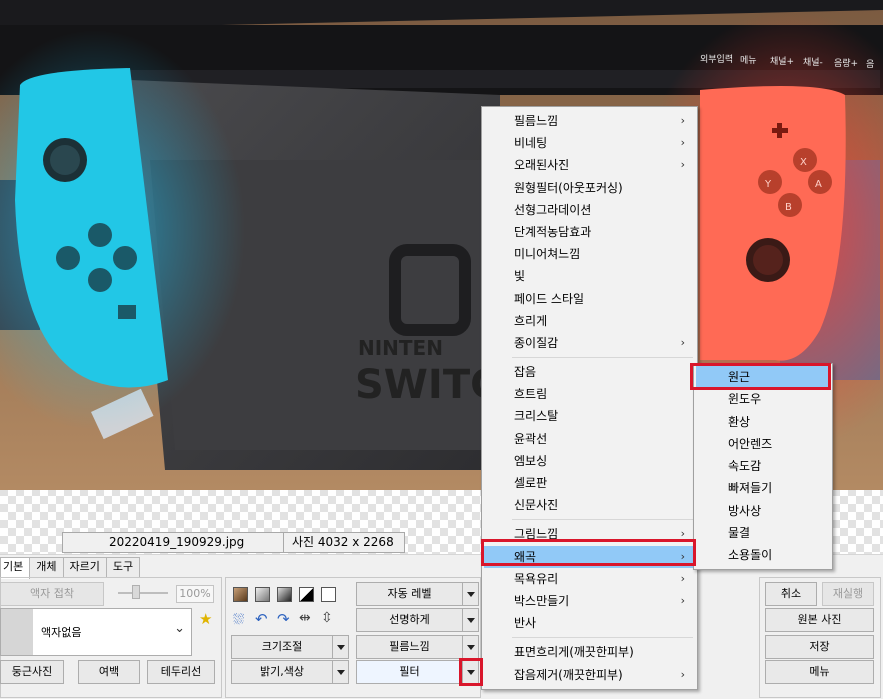 The image size is (883, 699). Describe the element at coordinates (262, 619) in the screenshot. I see `rotate-left-icon: ↶` at that location.